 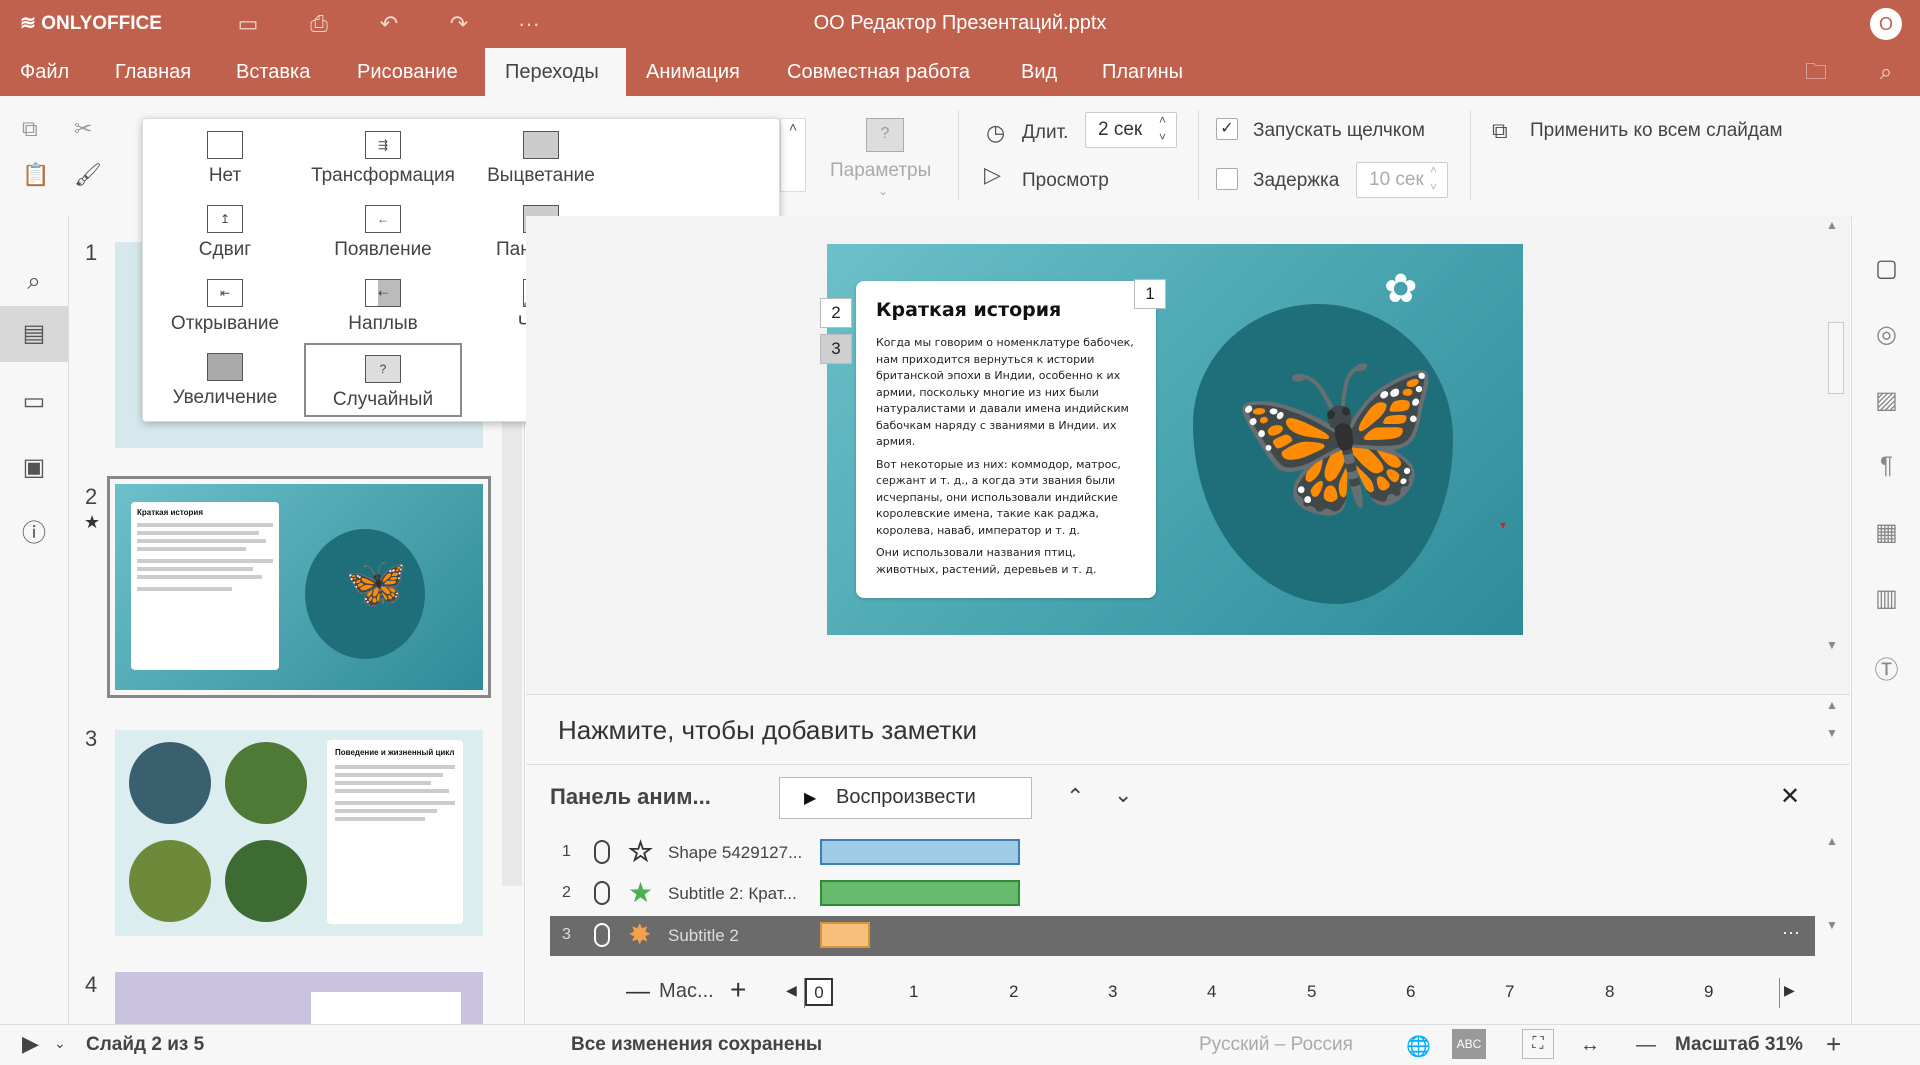 I want to click on paragraph-settings-icon: ¶, so click(x=1886, y=466).